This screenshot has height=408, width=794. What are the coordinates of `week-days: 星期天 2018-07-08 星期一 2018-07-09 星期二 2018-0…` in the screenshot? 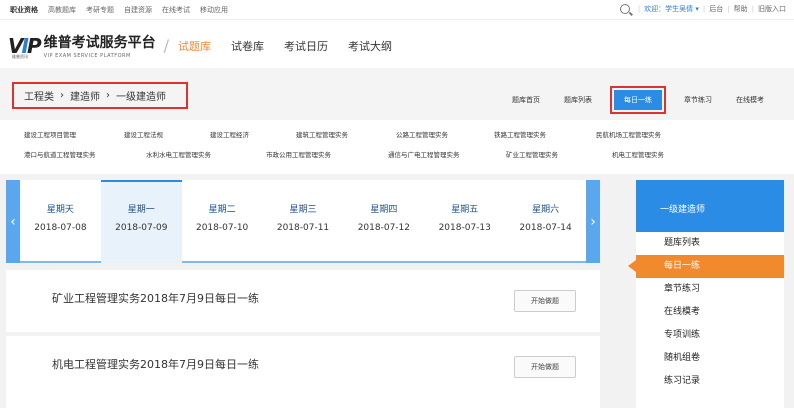 It's located at (303, 221).